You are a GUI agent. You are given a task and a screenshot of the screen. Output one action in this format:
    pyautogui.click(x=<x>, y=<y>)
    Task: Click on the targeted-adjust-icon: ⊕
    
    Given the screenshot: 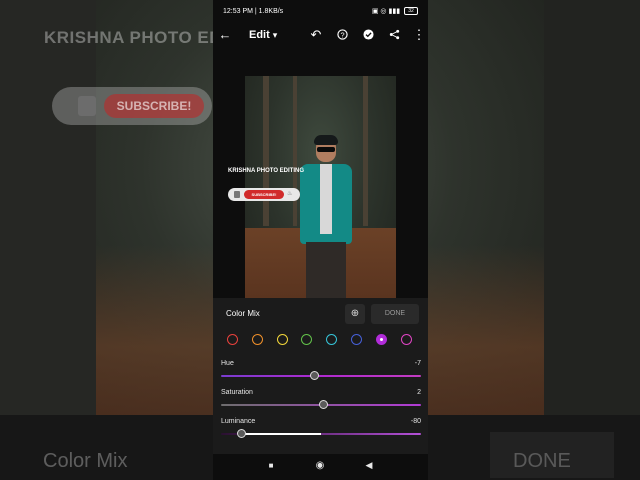 What is the action you would take?
    pyautogui.click(x=355, y=314)
    